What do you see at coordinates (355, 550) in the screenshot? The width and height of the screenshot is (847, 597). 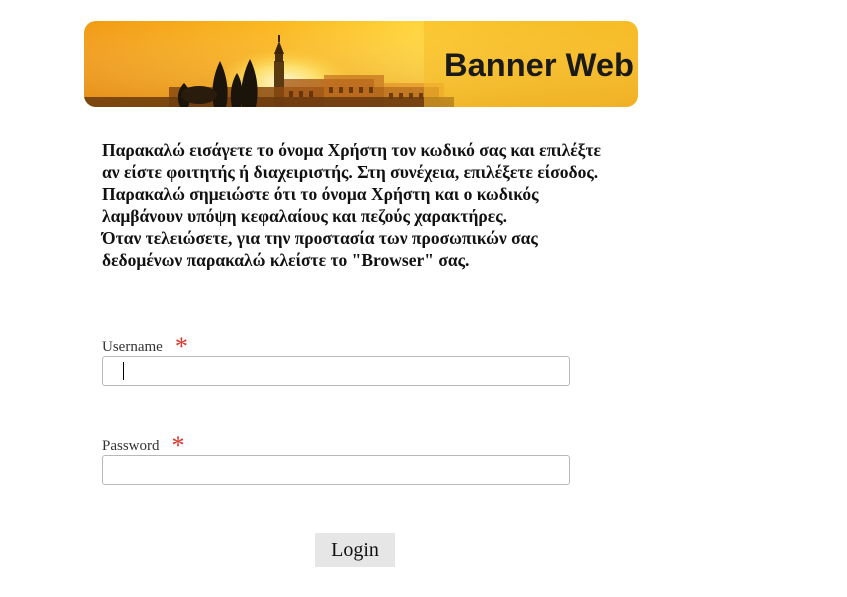 I see `login-button: Login` at bounding box center [355, 550].